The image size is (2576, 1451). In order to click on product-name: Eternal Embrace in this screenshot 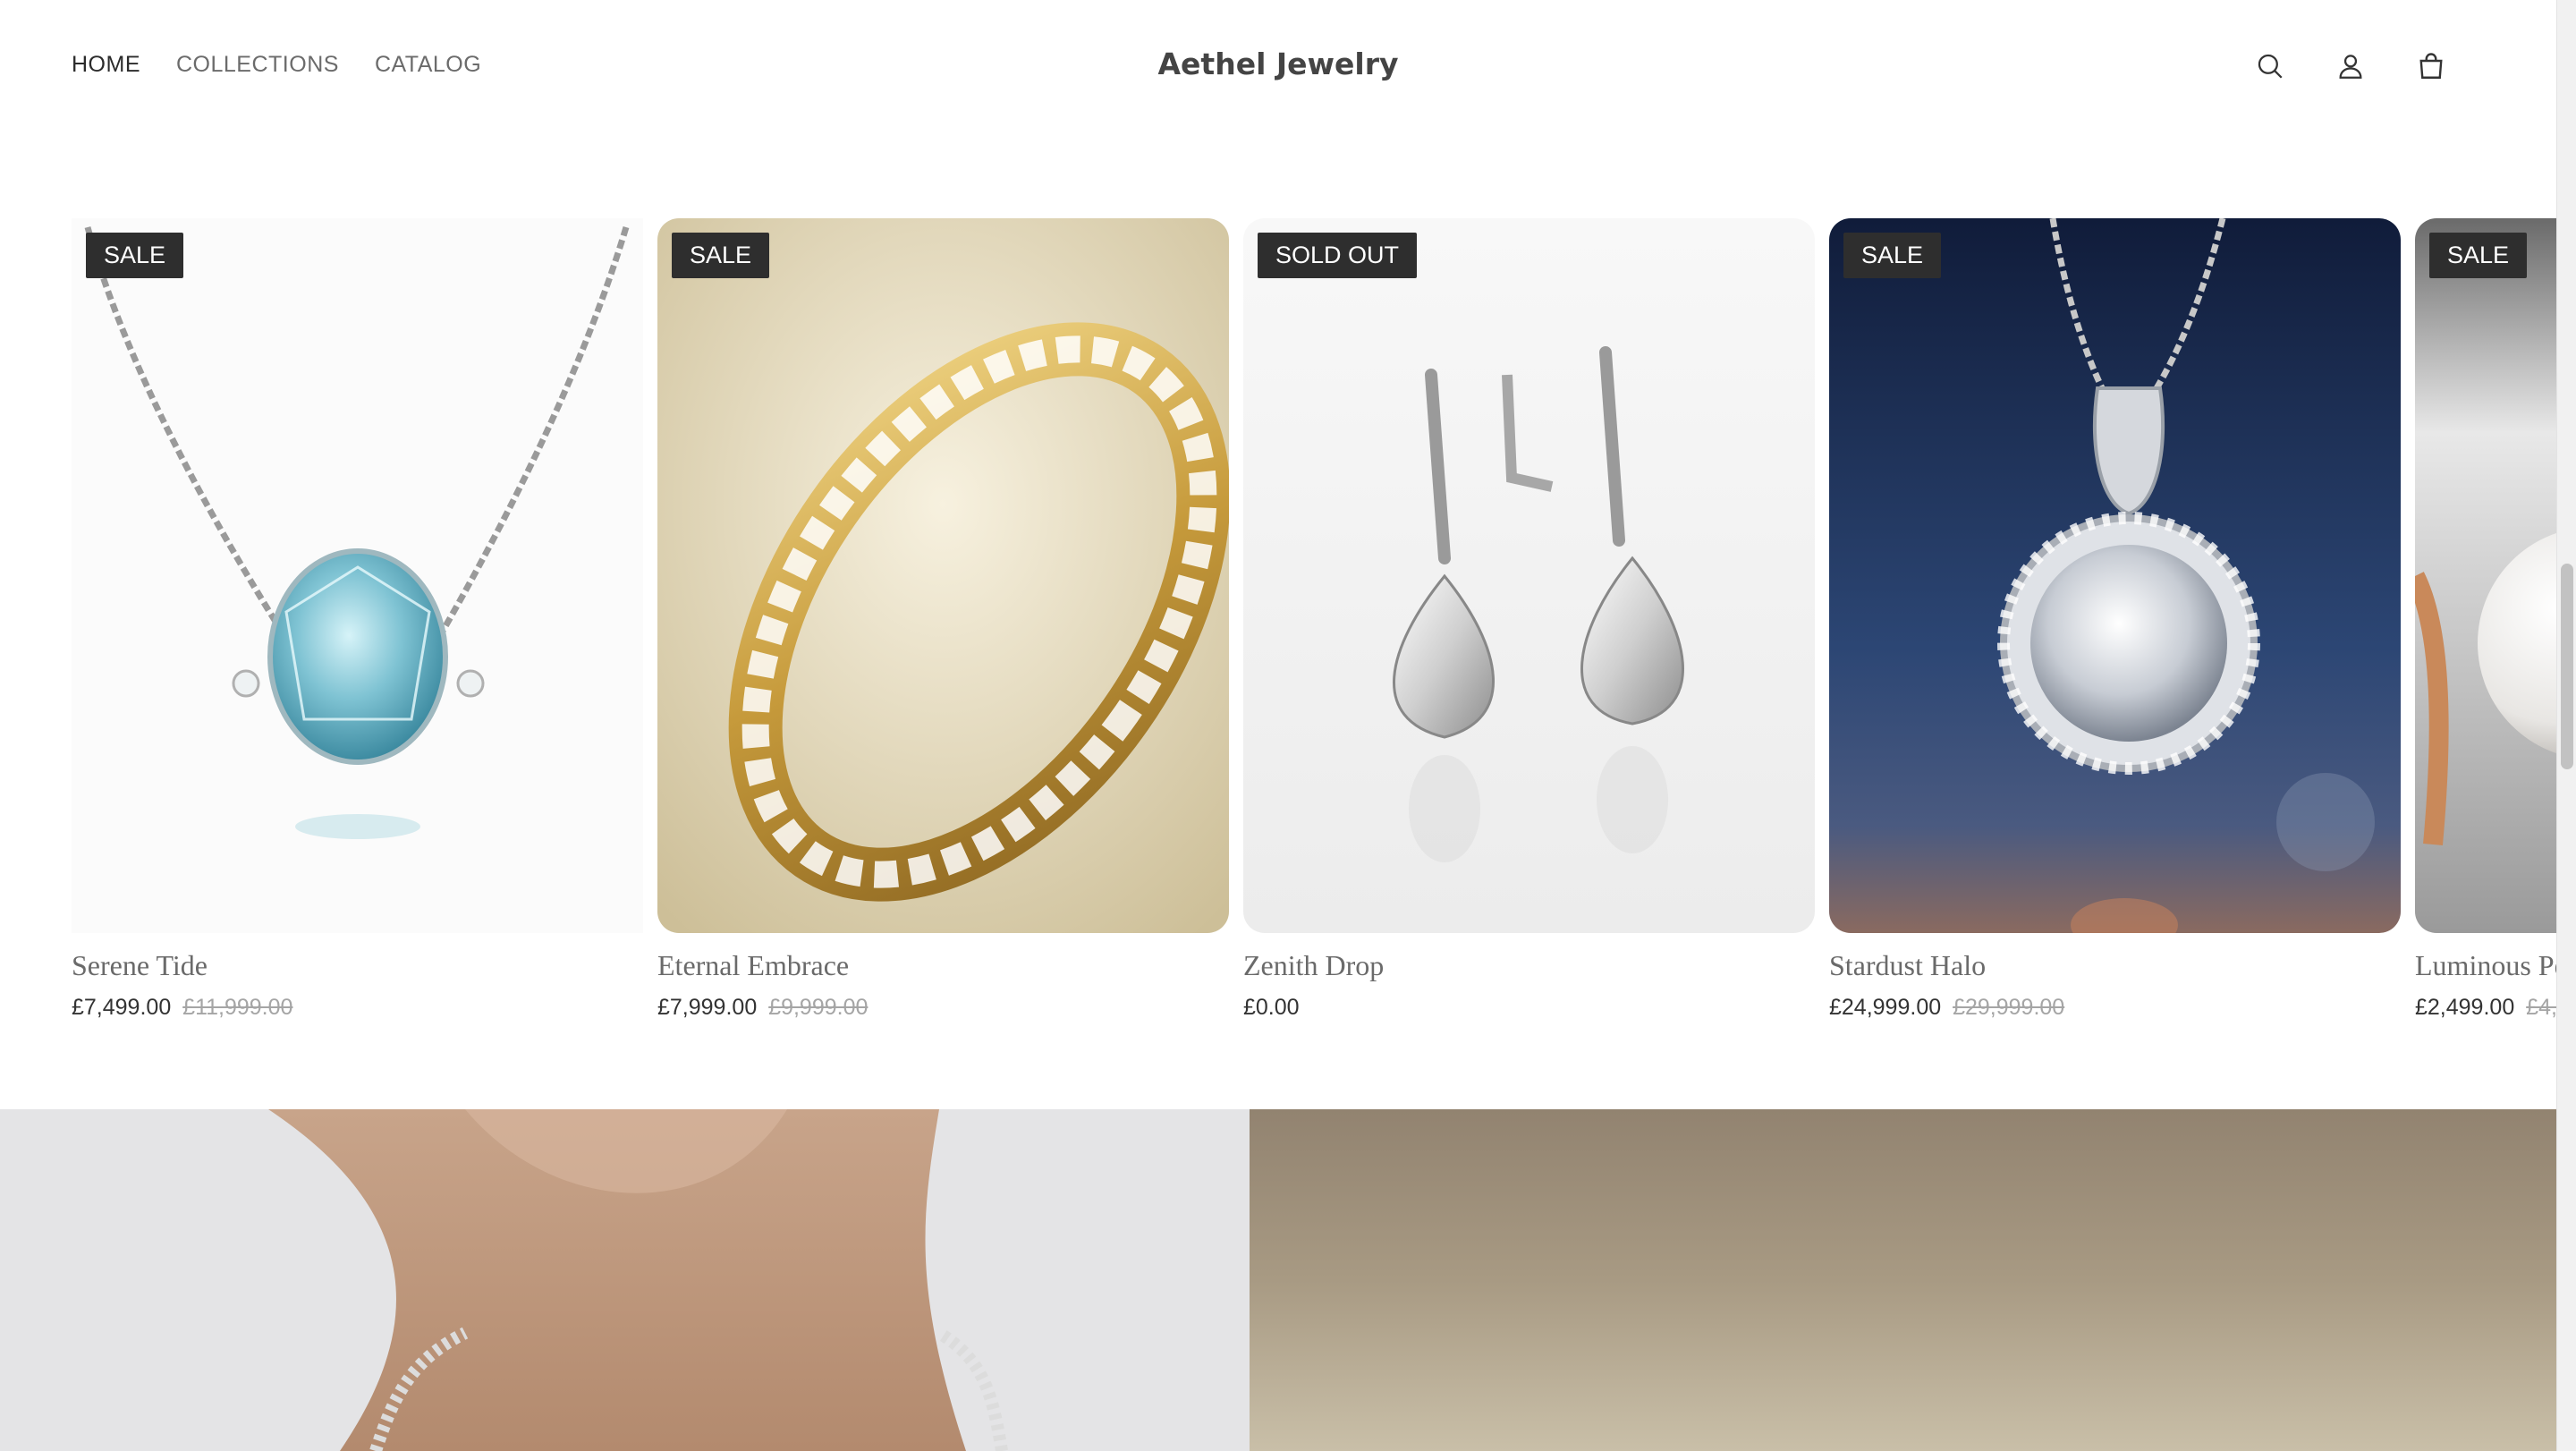, I will do `click(943, 965)`.